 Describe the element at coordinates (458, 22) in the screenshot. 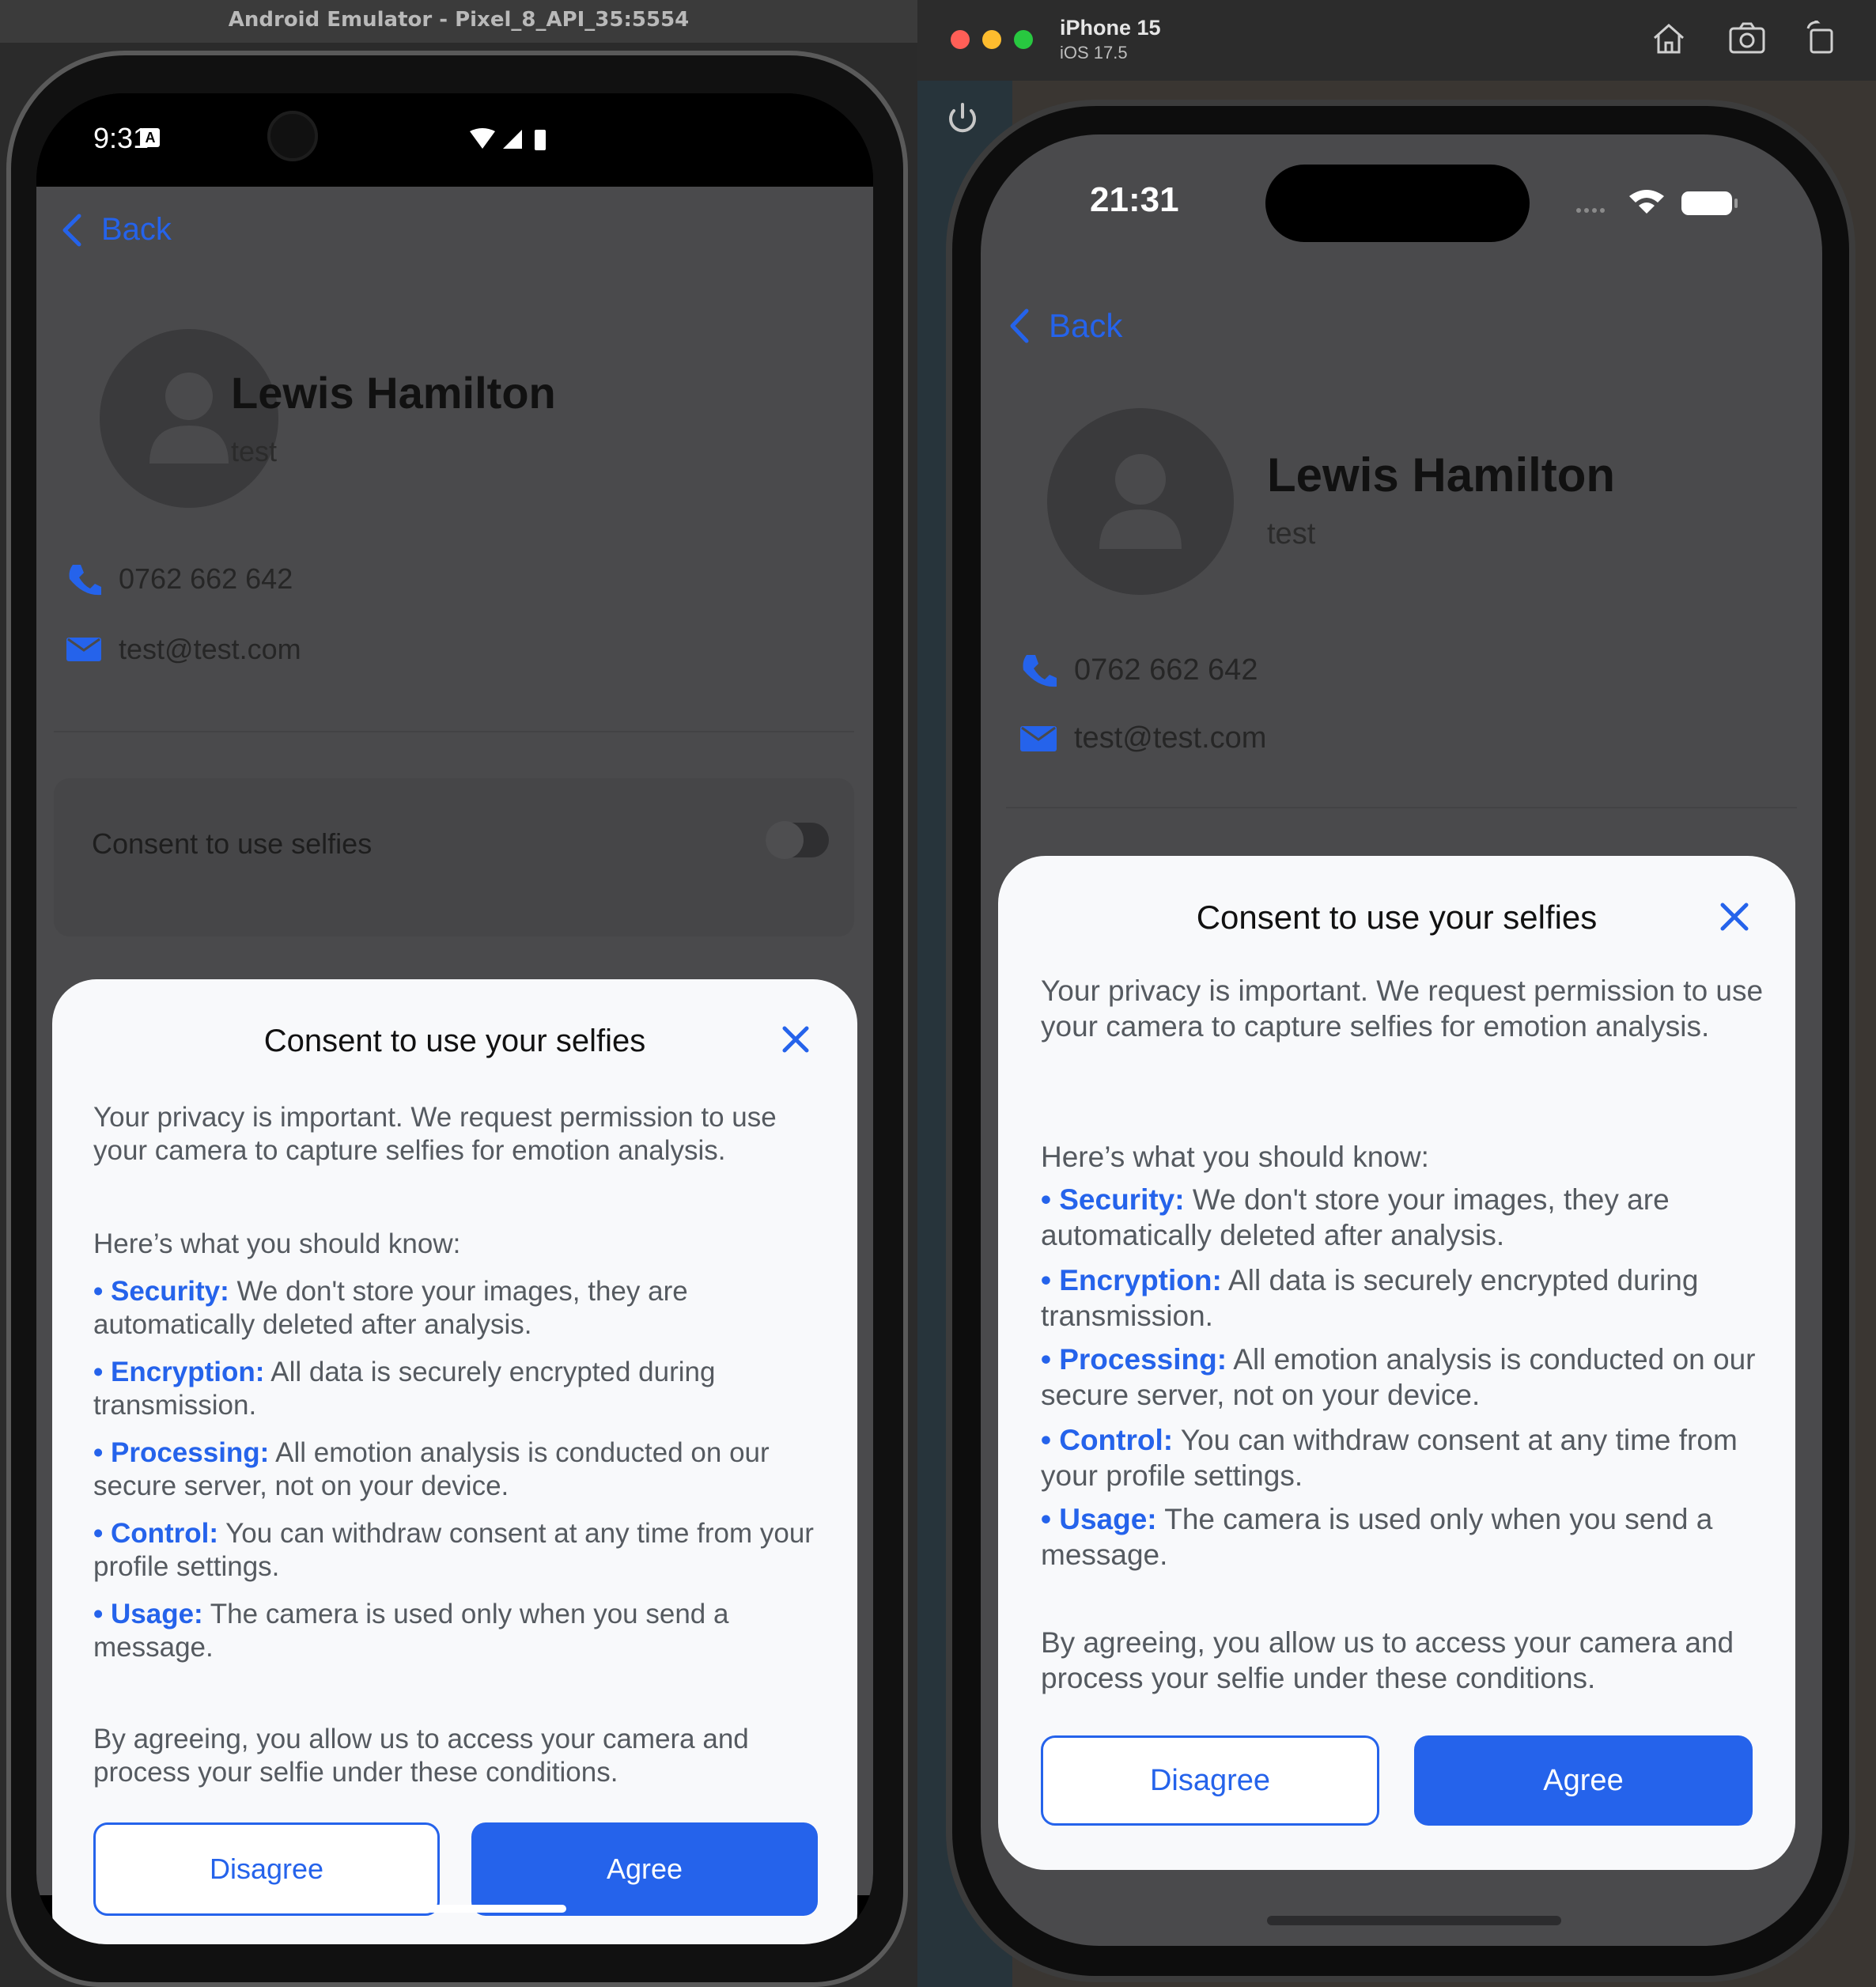

I see `android-window-title: Android Emulator - Pixel_8_API_35:5554` at that location.